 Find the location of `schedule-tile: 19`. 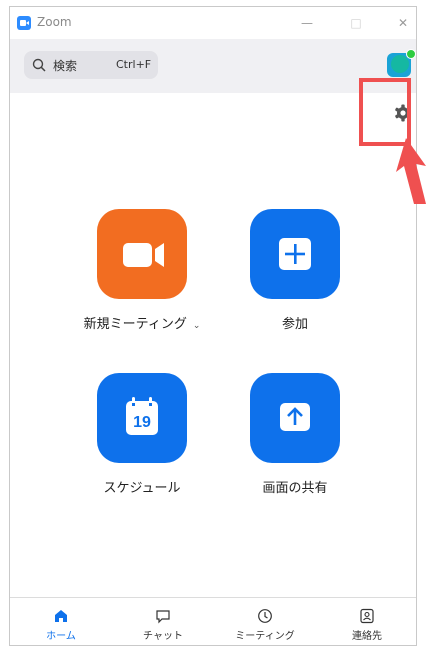

schedule-tile: 19 is located at coordinates (142, 418).